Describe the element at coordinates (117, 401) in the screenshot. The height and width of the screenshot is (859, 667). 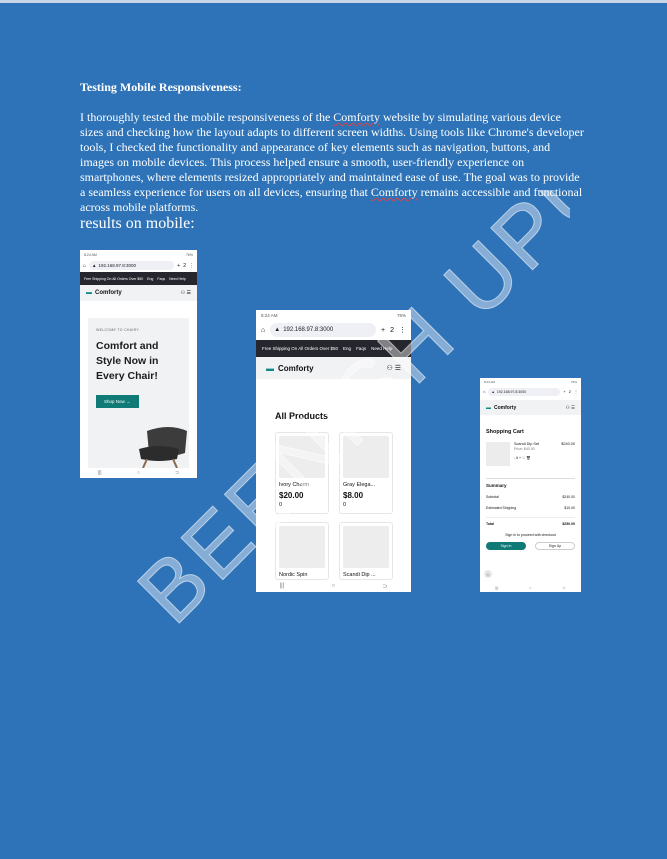
I see `shop-now-button: Shop Now →` at that location.